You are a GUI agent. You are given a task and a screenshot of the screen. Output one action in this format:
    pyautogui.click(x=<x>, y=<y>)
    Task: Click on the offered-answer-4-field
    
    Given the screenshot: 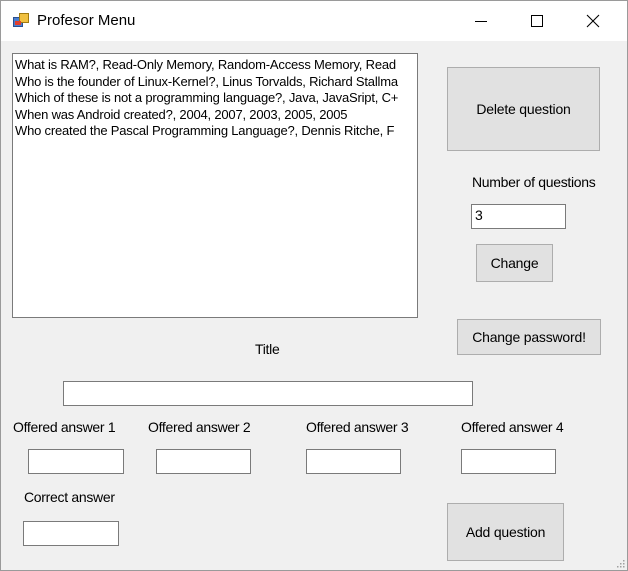 What is the action you would take?
    pyautogui.click(x=508, y=461)
    